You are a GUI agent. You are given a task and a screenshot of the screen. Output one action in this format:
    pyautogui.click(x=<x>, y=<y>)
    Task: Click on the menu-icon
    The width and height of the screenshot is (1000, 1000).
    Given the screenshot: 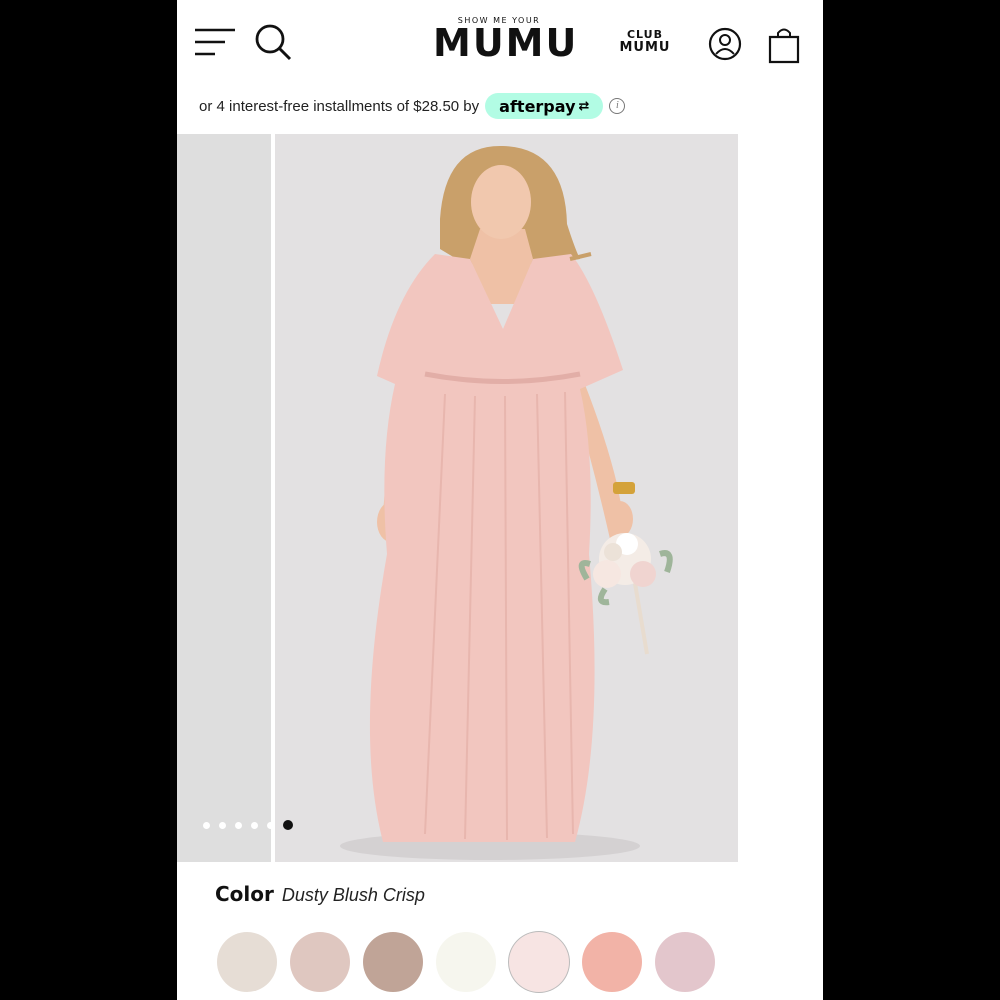 What is the action you would take?
    pyautogui.click(x=216, y=42)
    